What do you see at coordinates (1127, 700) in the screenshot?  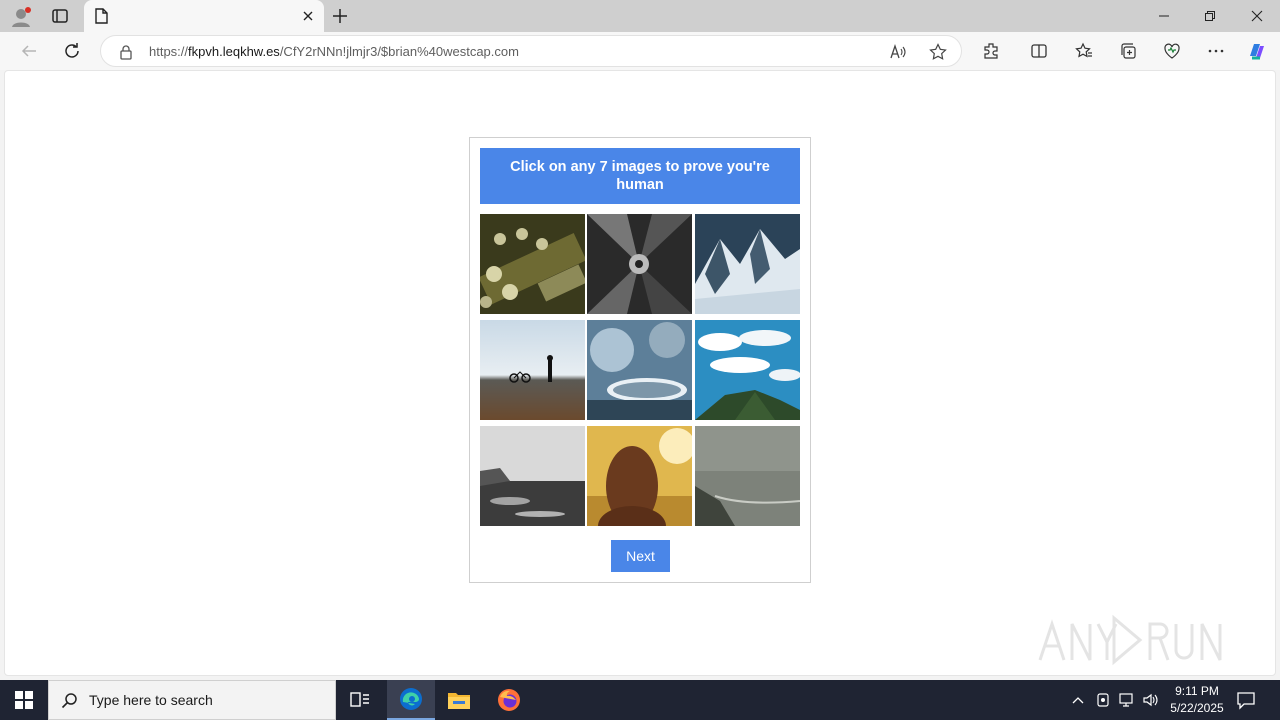 I see `network-icon` at bounding box center [1127, 700].